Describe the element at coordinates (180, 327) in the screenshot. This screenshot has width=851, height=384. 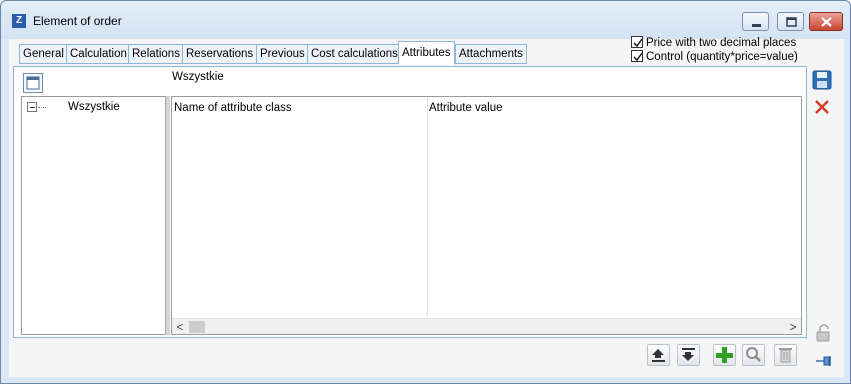
I see `scroll-left-icon: <` at that location.